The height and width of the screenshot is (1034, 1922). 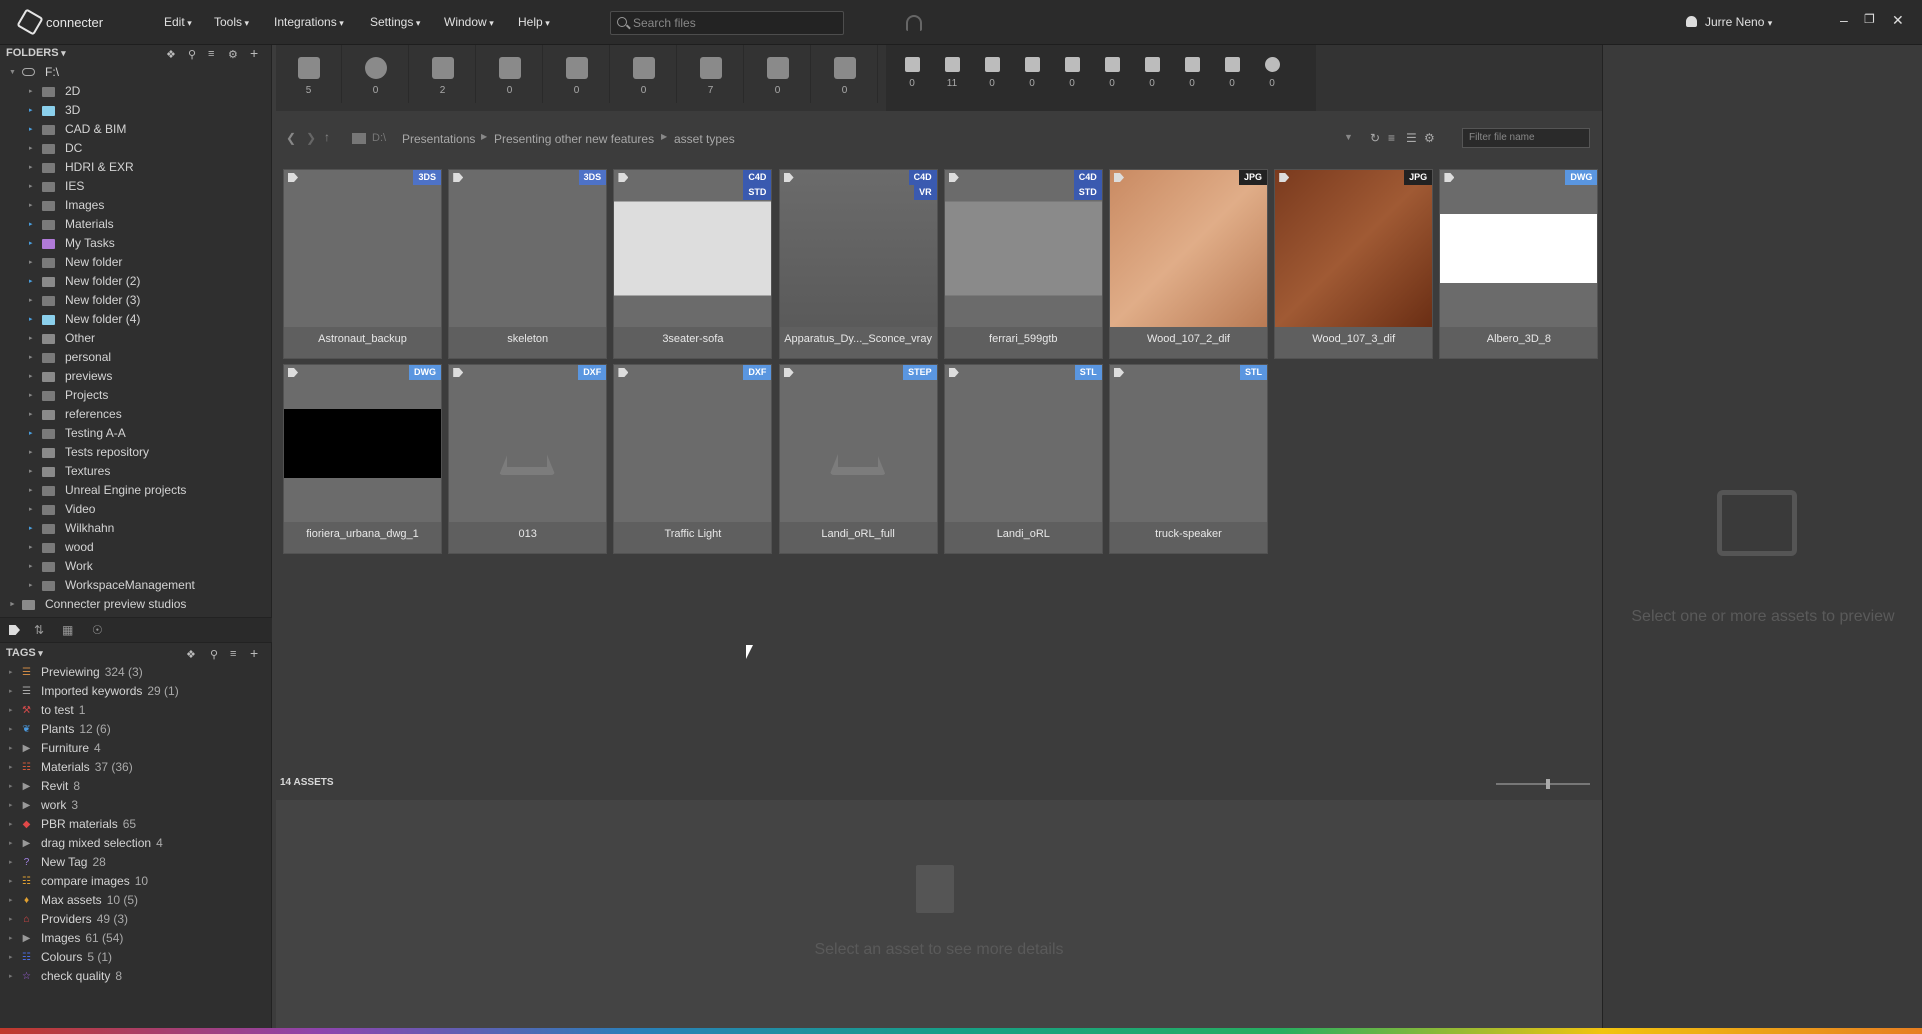 What do you see at coordinates (136, 300) in the screenshot?
I see `folder-item: ▸New folder (3)` at bounding box center [136, 300].